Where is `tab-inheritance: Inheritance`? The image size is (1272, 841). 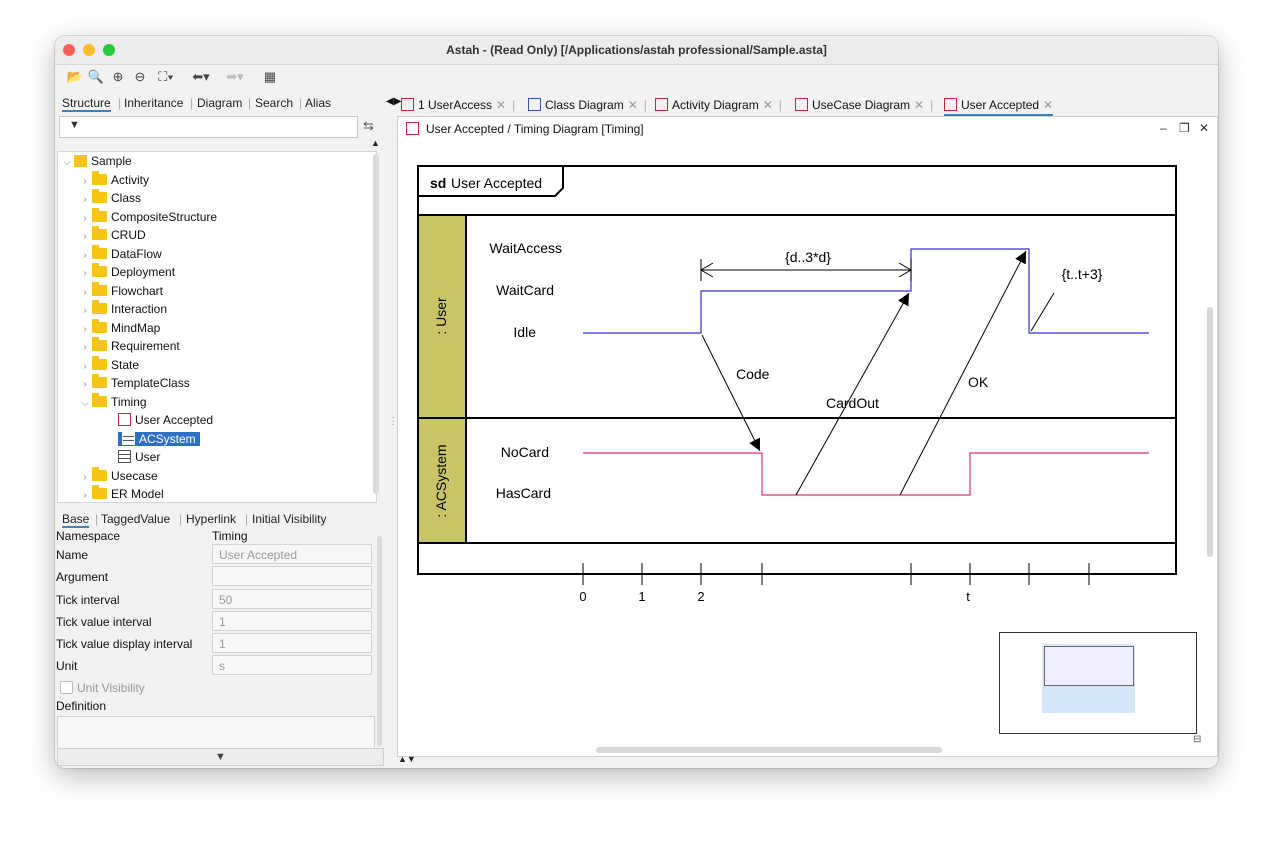 tab-inheritance: Inheritance is located at coordinates (153, 103).